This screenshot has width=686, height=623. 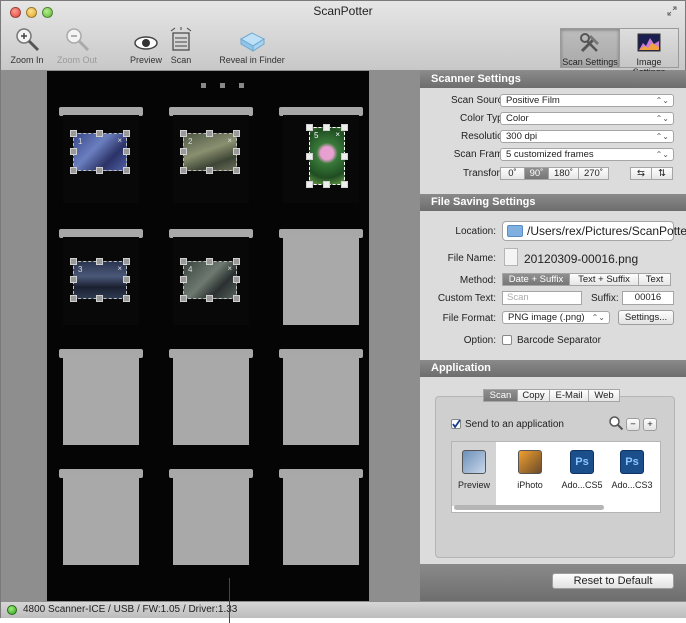 I want to click on flip-segmented-control: ⇆ ⇅, so click(x=651, y=173).